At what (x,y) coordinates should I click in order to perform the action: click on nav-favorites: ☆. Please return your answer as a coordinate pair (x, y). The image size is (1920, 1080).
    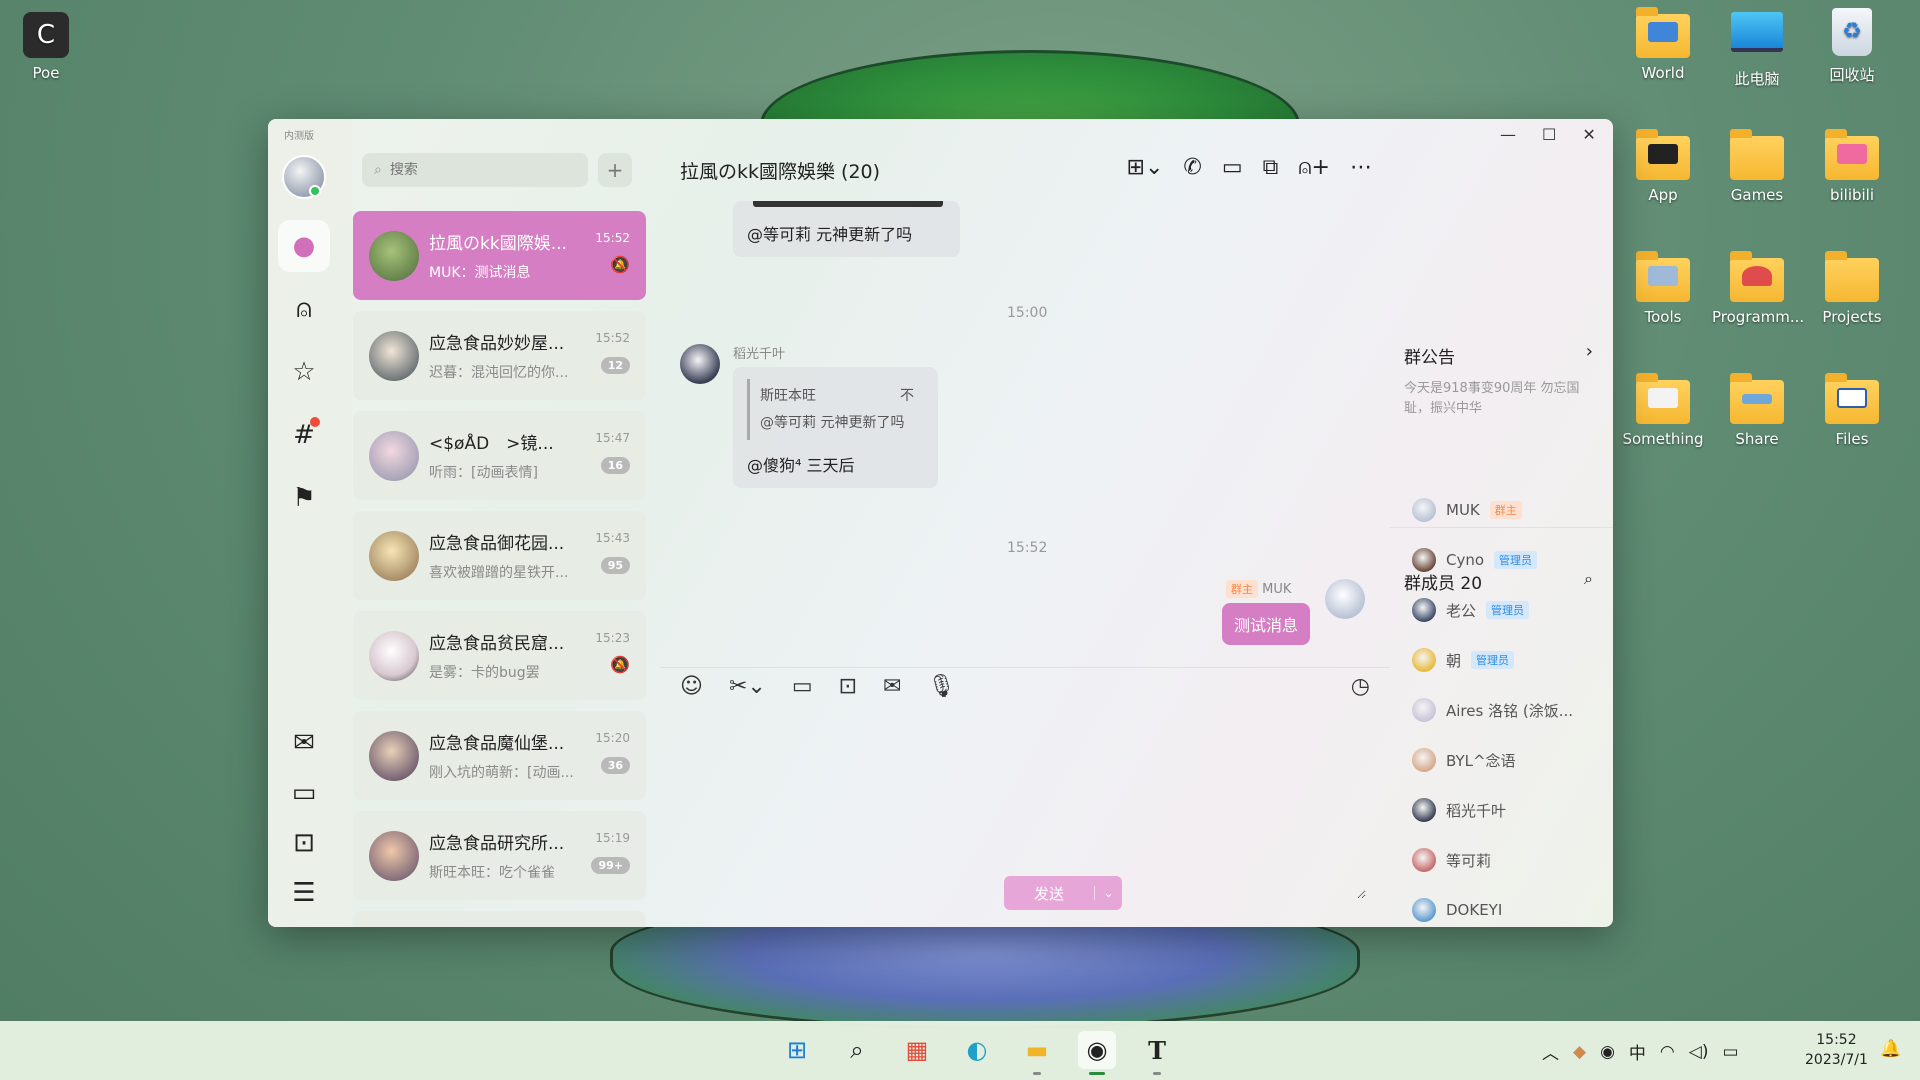
    Looking at the image, I should click on (304, 372).